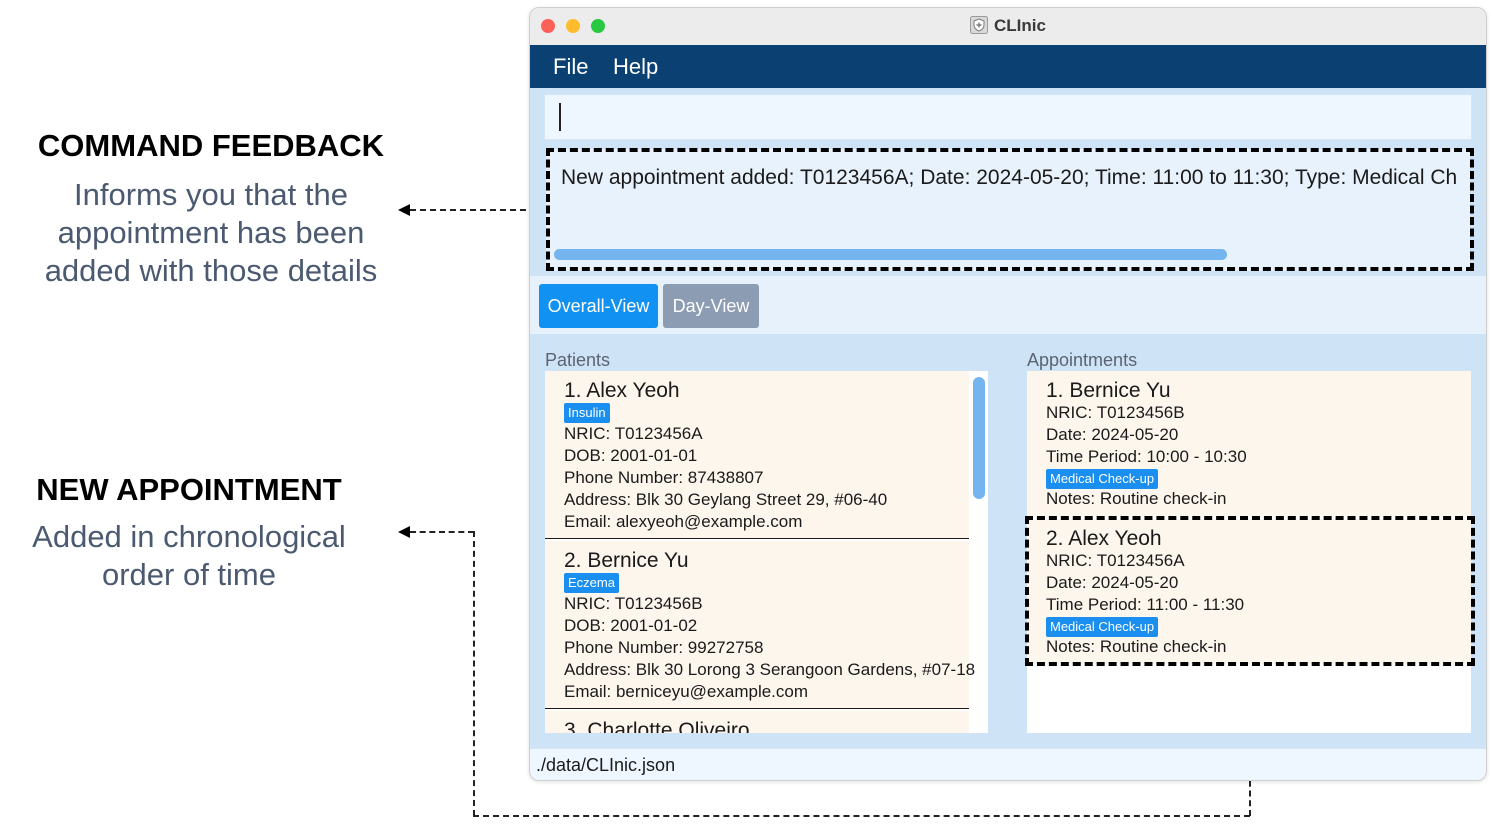 This screenshot has width=1493, height=836. Describe the element at coordinates (404, 532) in the screenshot. I see `new-appt-arrow-icon` at that location.